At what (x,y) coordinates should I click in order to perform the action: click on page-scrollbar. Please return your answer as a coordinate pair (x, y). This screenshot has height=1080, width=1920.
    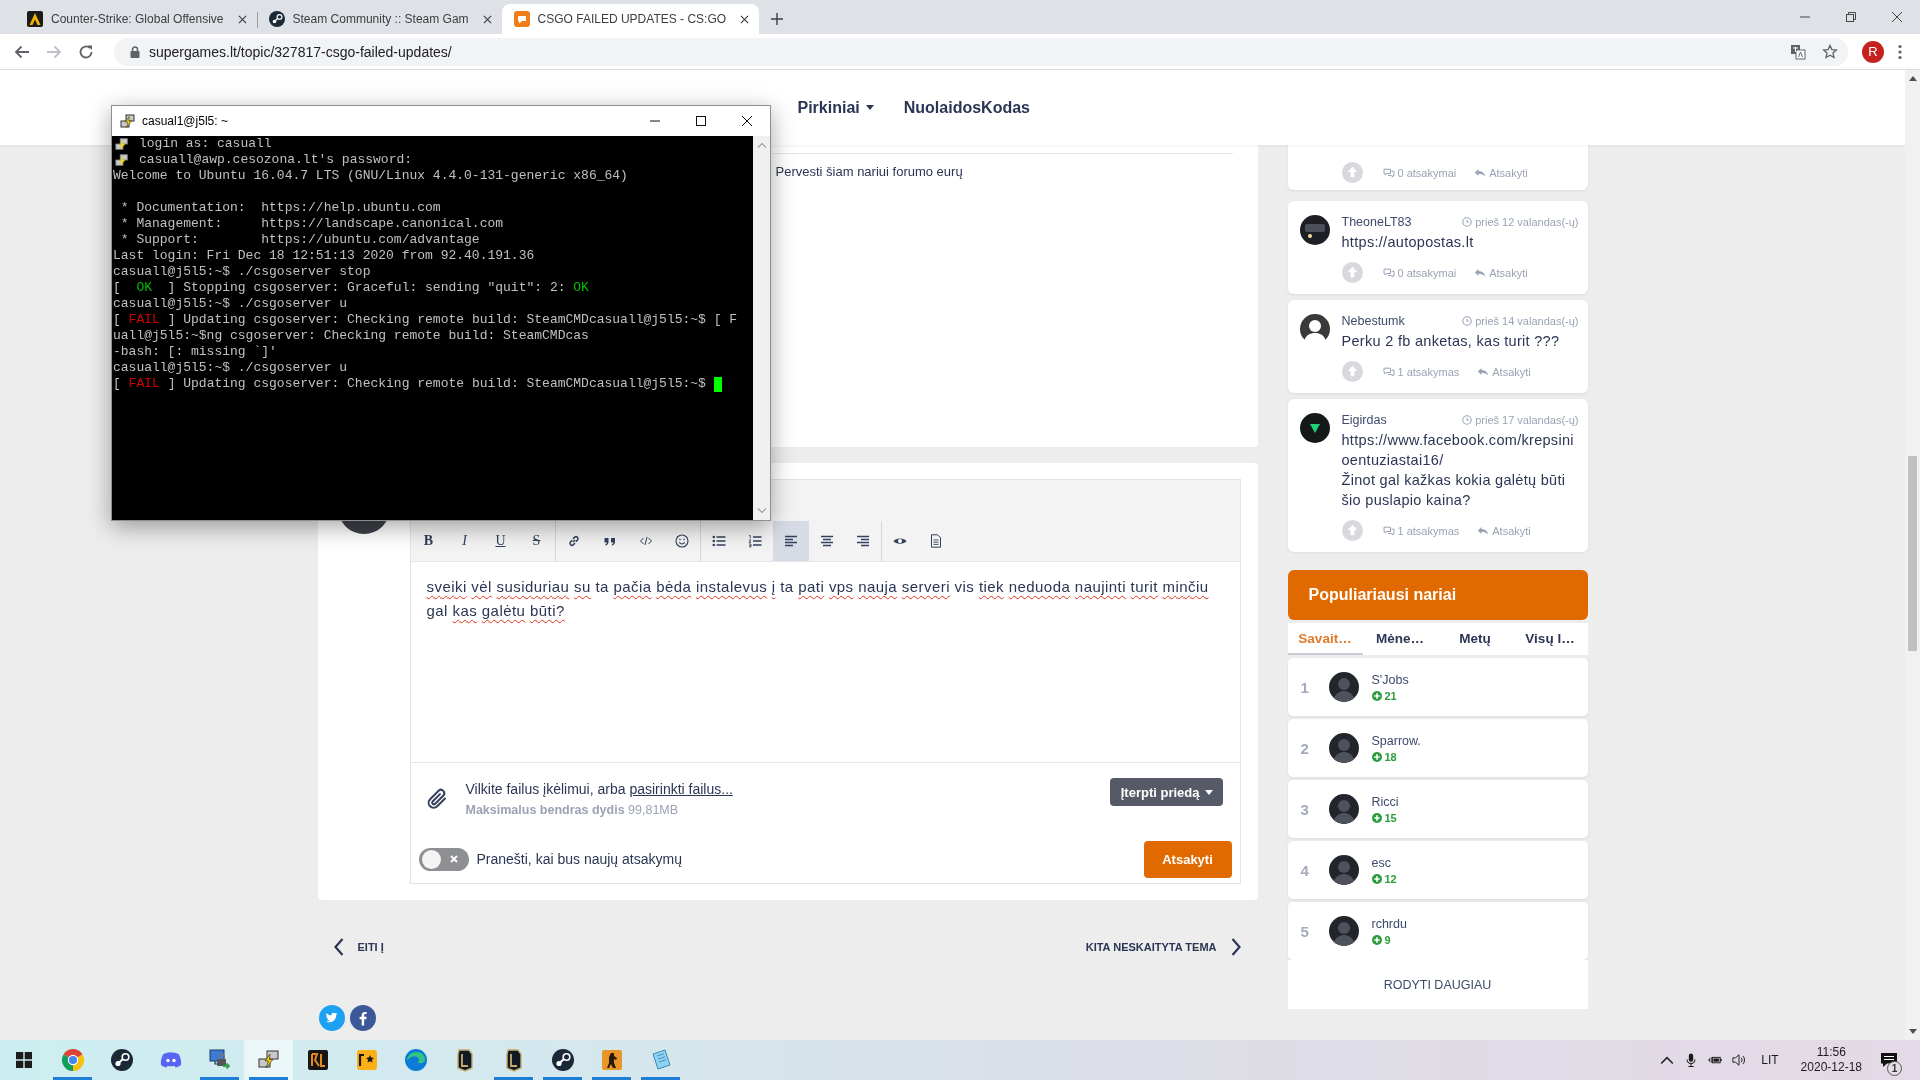
    Looking at the image, I should click on (1912, 555).